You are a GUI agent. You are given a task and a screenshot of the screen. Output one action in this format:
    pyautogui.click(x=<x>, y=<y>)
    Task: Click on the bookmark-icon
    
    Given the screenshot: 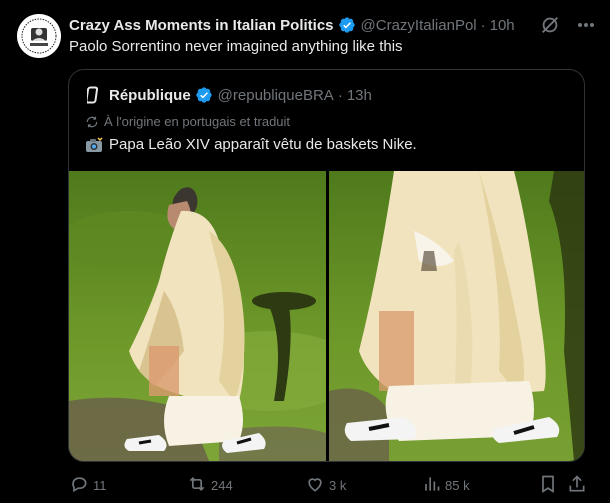 What is the action you would take?
    pyautogui.click(x=550, y=485)
    